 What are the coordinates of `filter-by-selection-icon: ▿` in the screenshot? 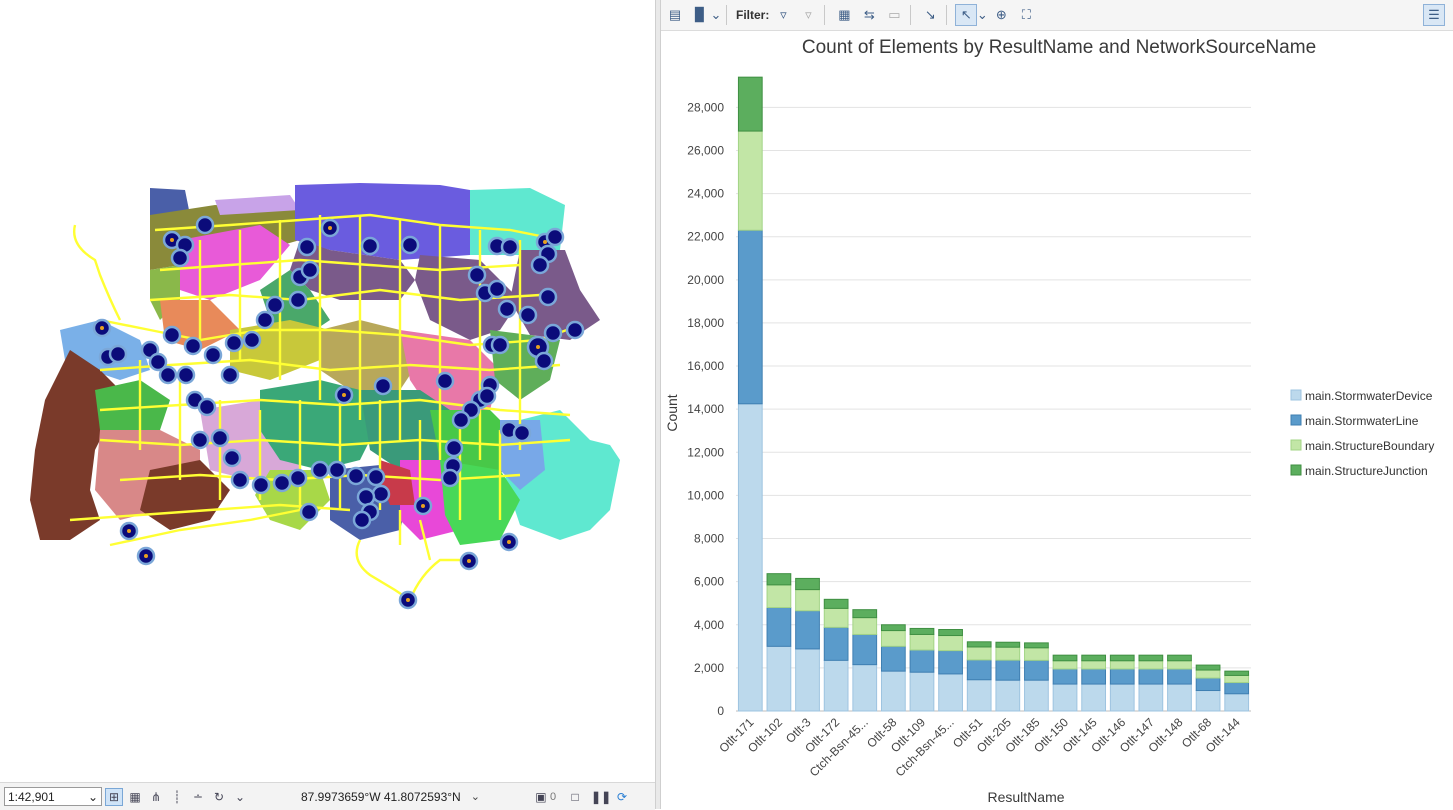 It's located at (808, 15).